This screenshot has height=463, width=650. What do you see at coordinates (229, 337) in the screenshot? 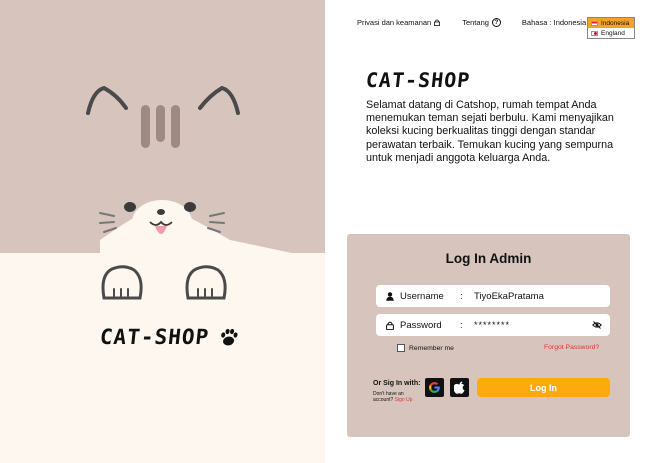
I see `paw-icon` at bounding box center [229, 337].